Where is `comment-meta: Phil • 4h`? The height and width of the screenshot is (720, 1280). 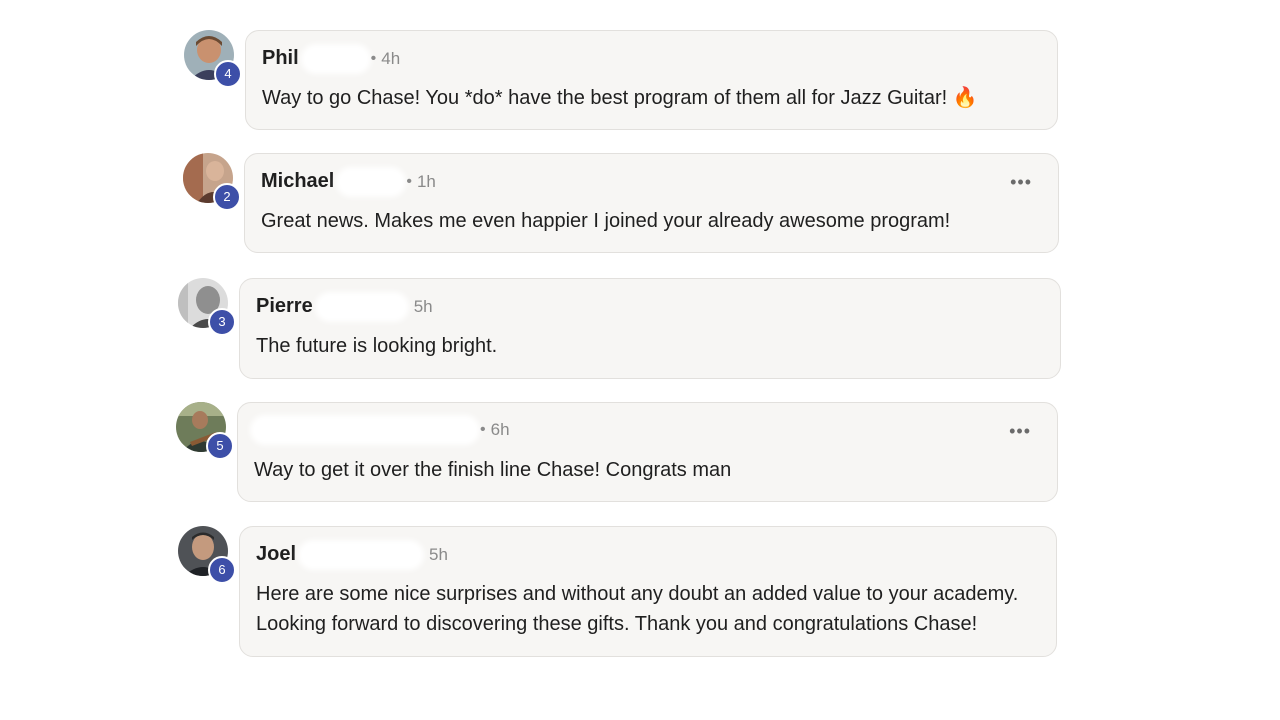 comment-meta: Phil • 4h is located at coordinates (331, 58).